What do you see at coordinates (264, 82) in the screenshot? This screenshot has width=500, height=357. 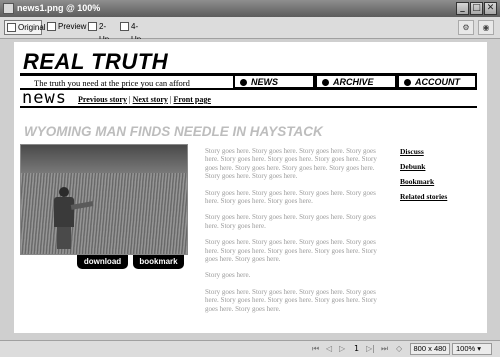 I see `nav-label: NEWS` at bounding box center [264, 82].